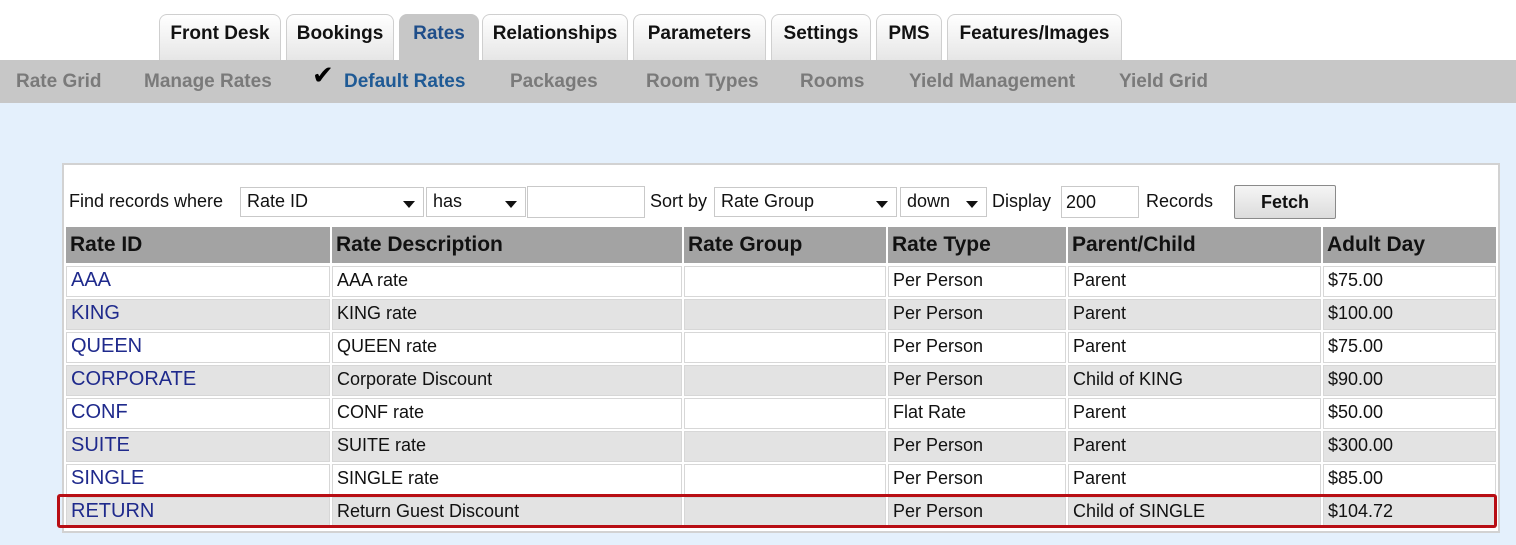 This screenshot has height=545, width=1516. I want to click on subnav-manage-rates: Manage Rates, so click(208, 81).